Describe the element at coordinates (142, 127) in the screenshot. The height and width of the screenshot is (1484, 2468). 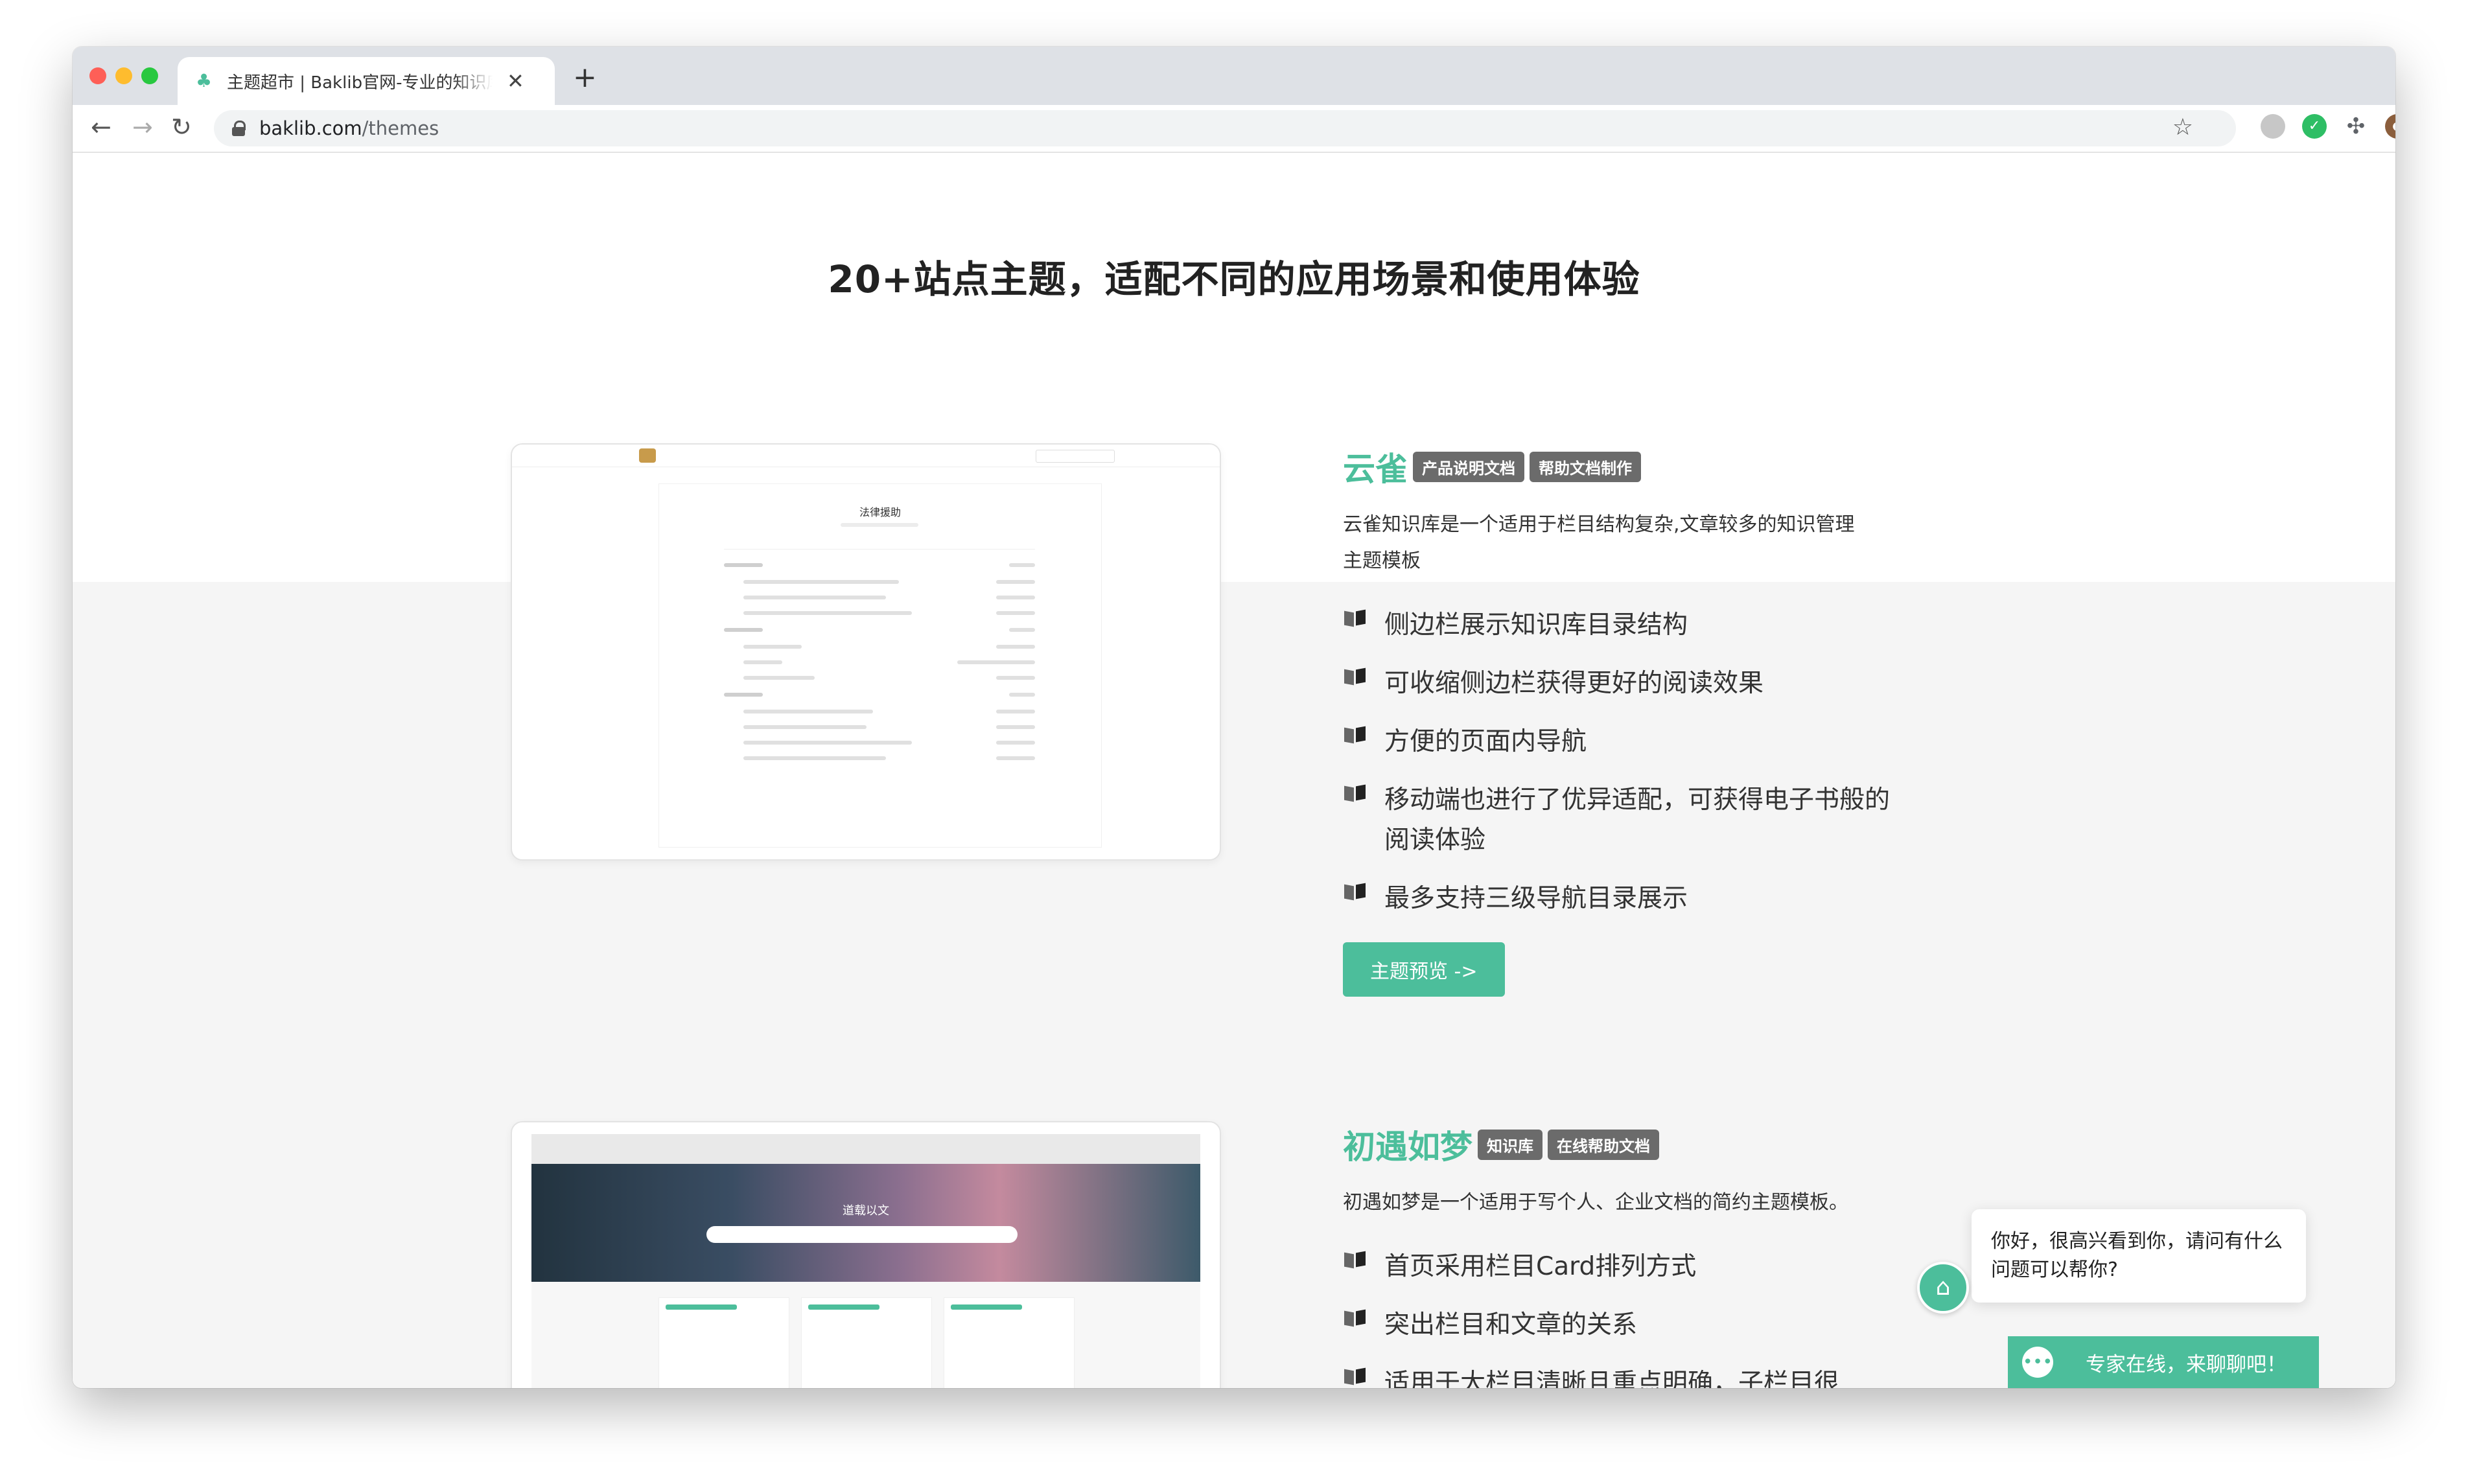
I see `forward-arrow-icon: →` at that location.